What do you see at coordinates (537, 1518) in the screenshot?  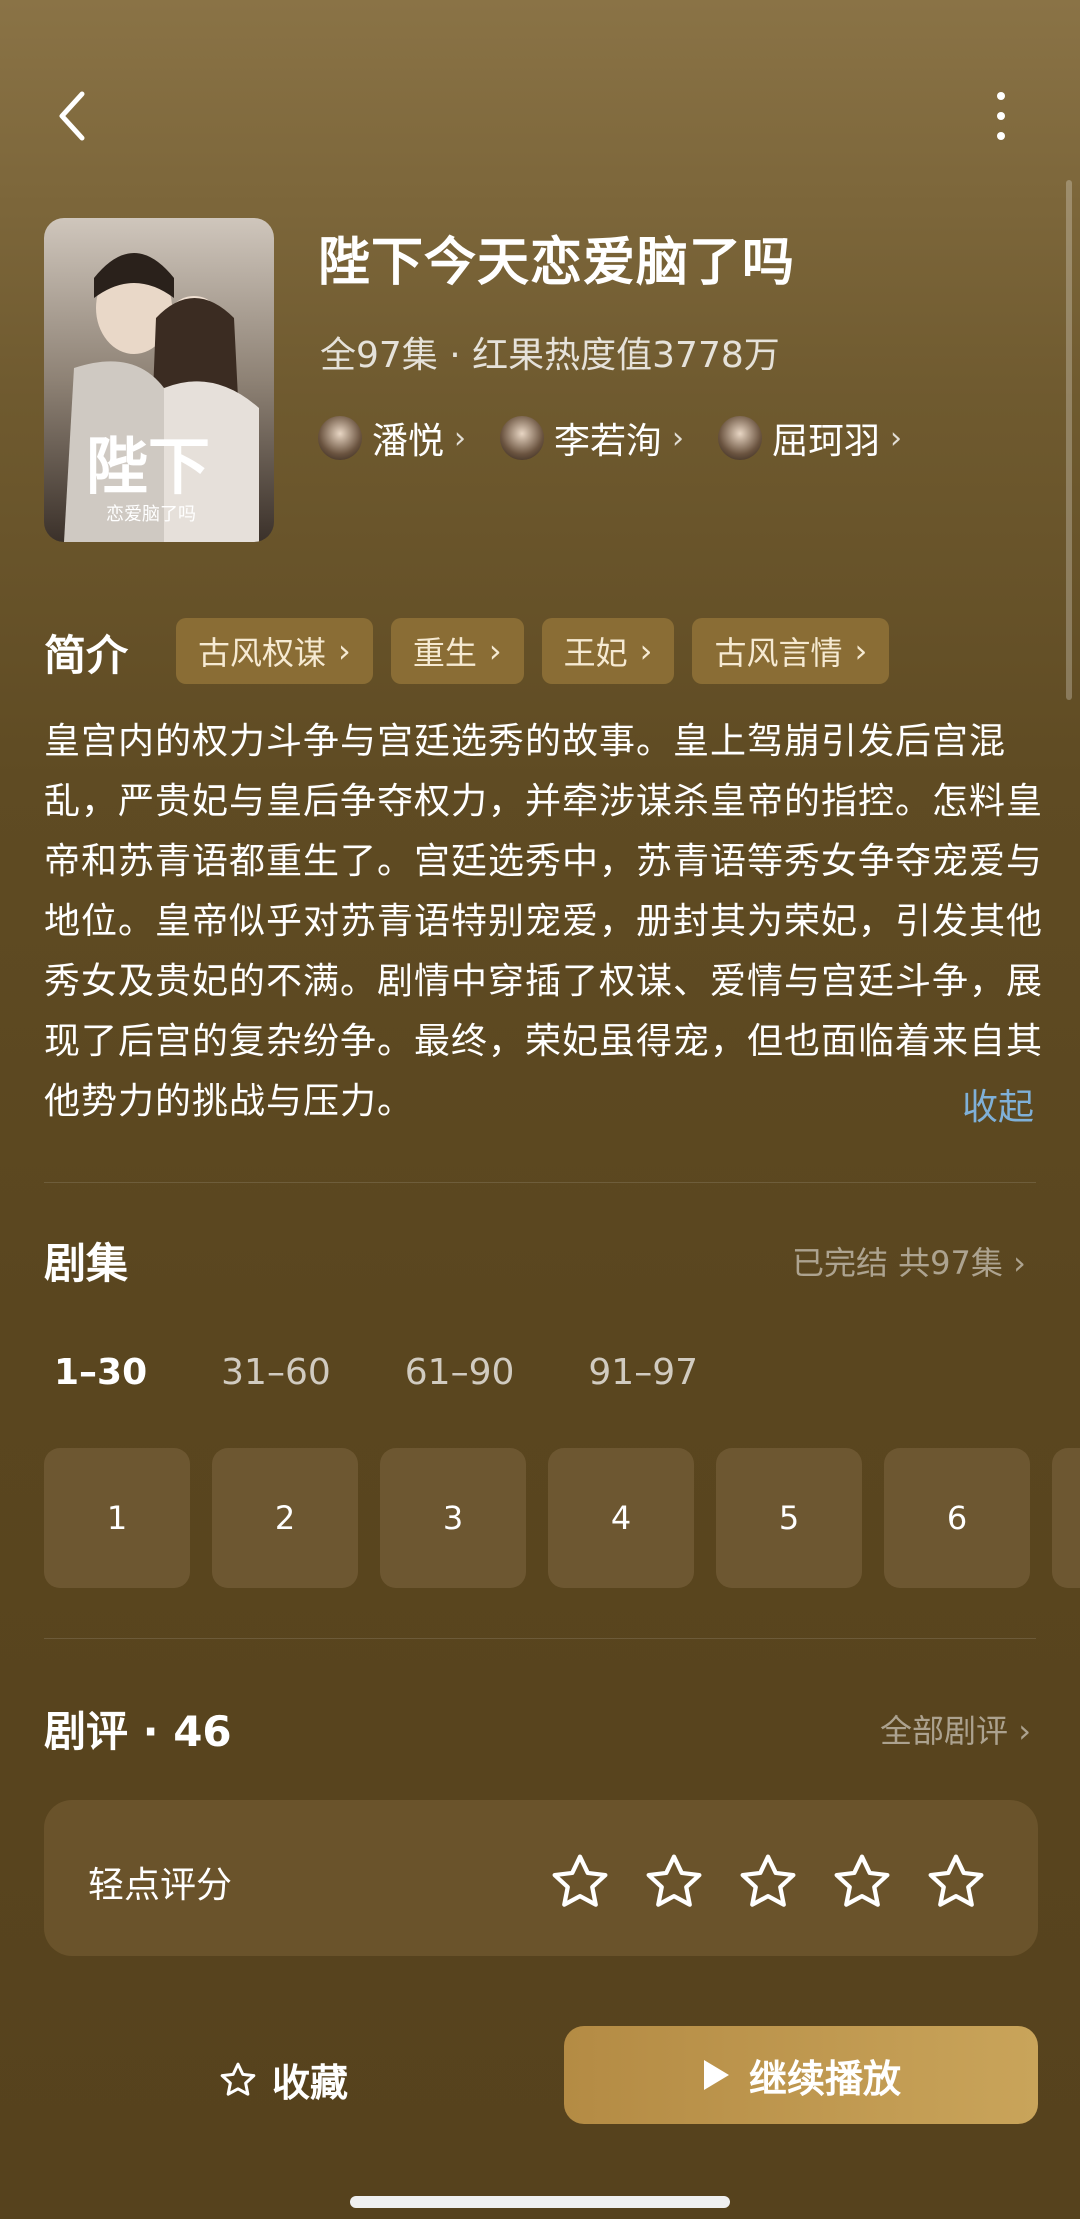 I see `episode-grid: 1 2 3 4 5 6` at bounding box center [537, 1518].